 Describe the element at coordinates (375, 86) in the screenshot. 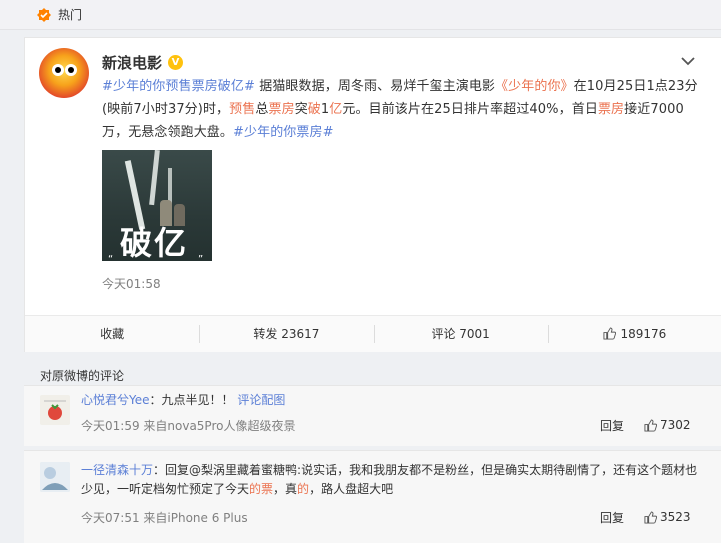

I see `post-text: 据猫眼数据，周冬雨、易烊千玺主演电影` at that location.